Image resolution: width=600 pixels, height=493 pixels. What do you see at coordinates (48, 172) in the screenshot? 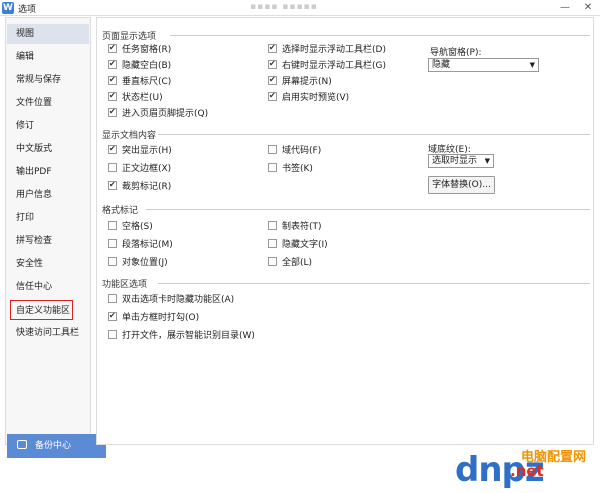
I see `sidebar-item-export-pdf: 输出PDF` at bounding box center [48, 172].